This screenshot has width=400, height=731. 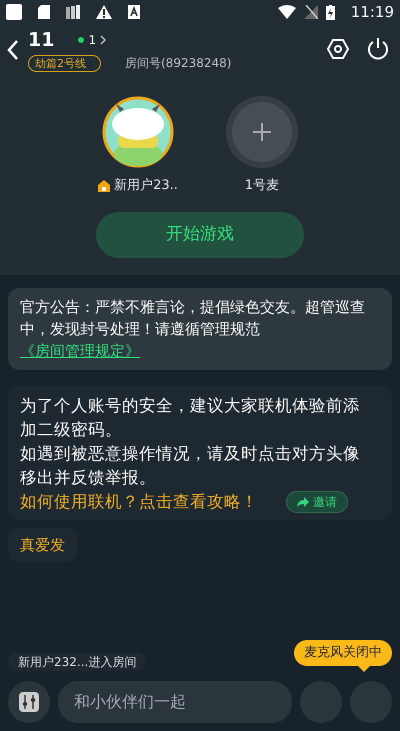 I want to click on system-message-text: 如遇到被恶意操作情况，请及时点击对方头像移出并反馈举报。, so click(x=190, y=465).